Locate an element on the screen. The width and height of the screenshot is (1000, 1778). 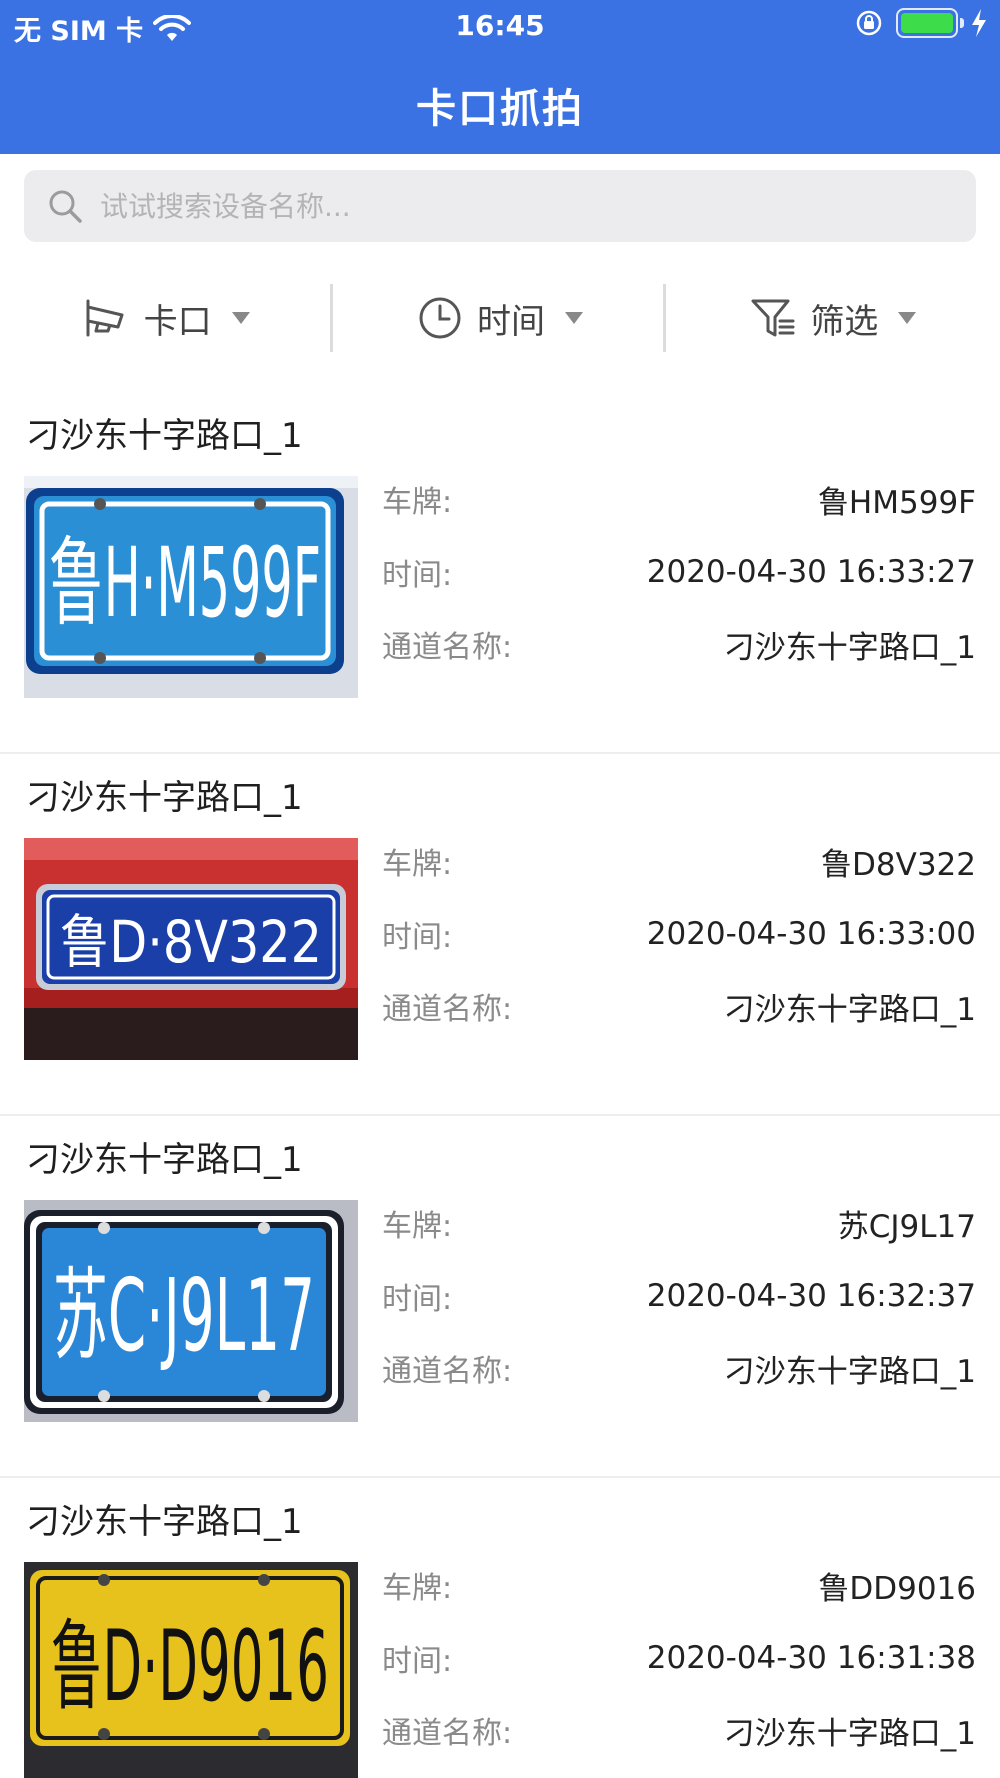
status-indicators is located at coordinates (921, 23).